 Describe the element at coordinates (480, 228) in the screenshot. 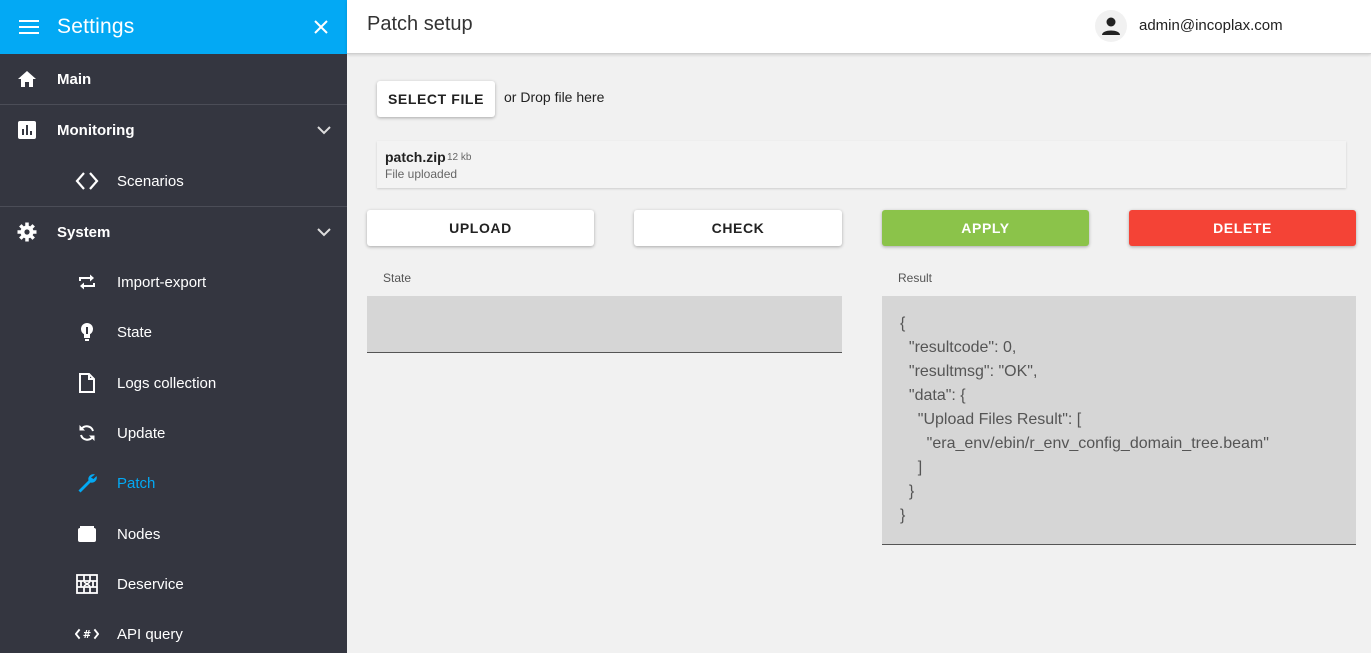

I see `upload-button: UPLOAD` at that location.